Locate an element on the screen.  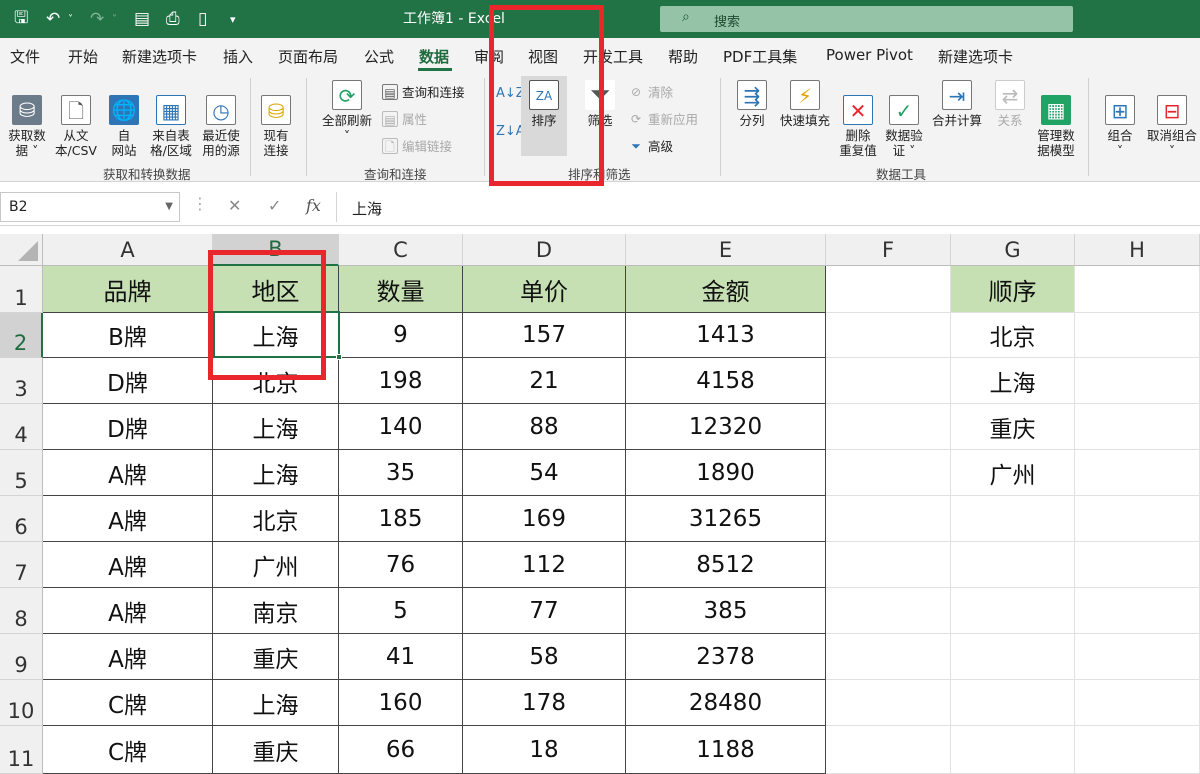
cell-f5 is located at coordinates (888, 473).